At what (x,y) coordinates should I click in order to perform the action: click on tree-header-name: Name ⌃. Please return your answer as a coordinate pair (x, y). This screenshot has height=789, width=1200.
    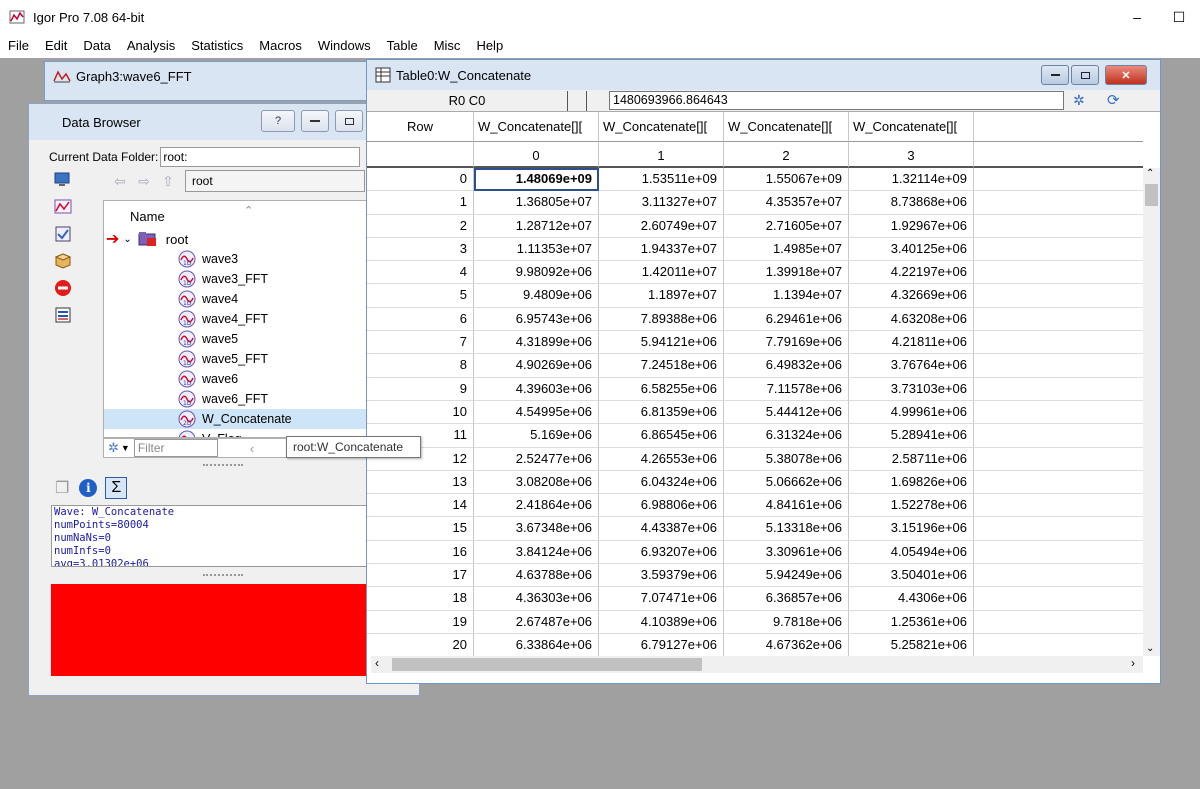
    Looking at the image, I should click on (236, 215).